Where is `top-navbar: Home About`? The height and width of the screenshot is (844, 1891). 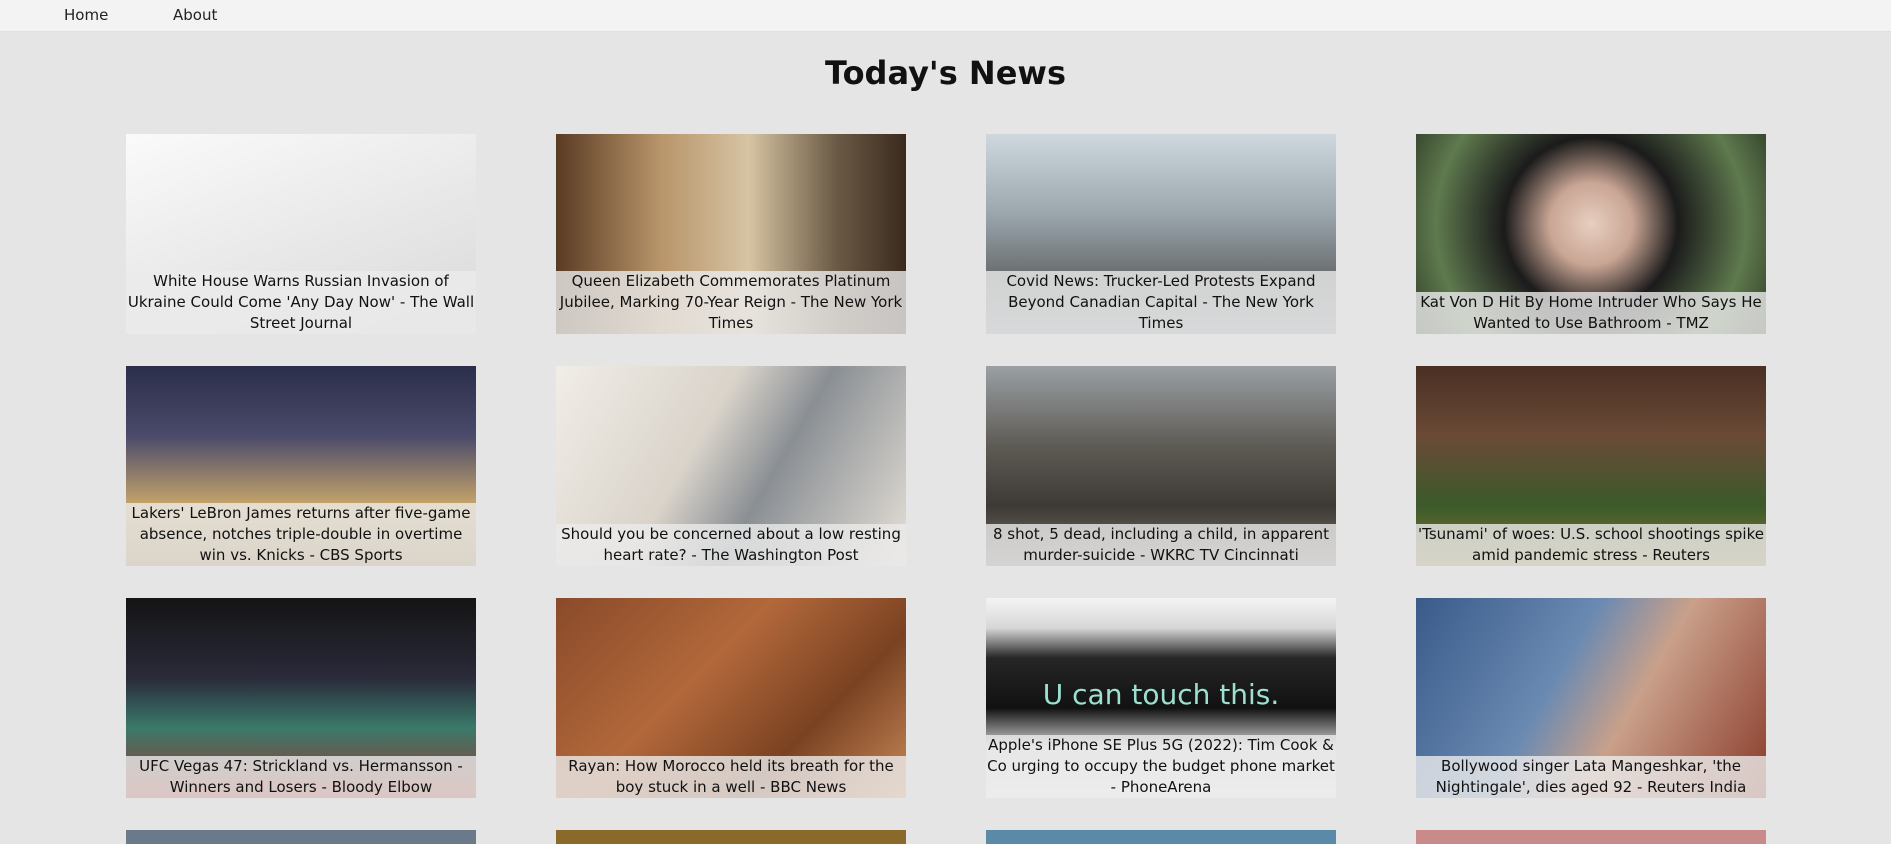
top-navbar: Home About is located at coordinates (945, 16).